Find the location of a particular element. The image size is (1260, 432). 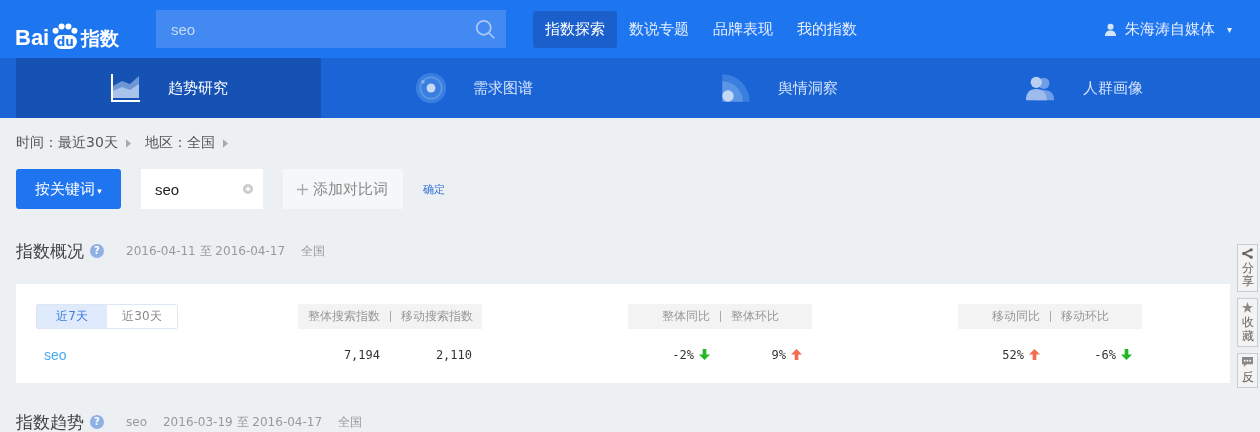

value-cell: -6% is located at coordinates (1105, 354).